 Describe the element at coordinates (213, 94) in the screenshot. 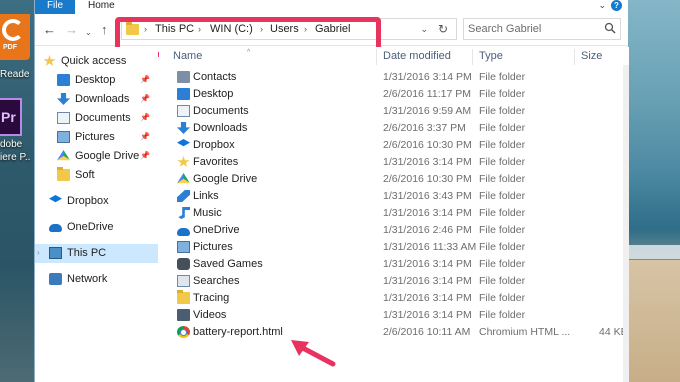

I see `file-name: Desktop` at that location.